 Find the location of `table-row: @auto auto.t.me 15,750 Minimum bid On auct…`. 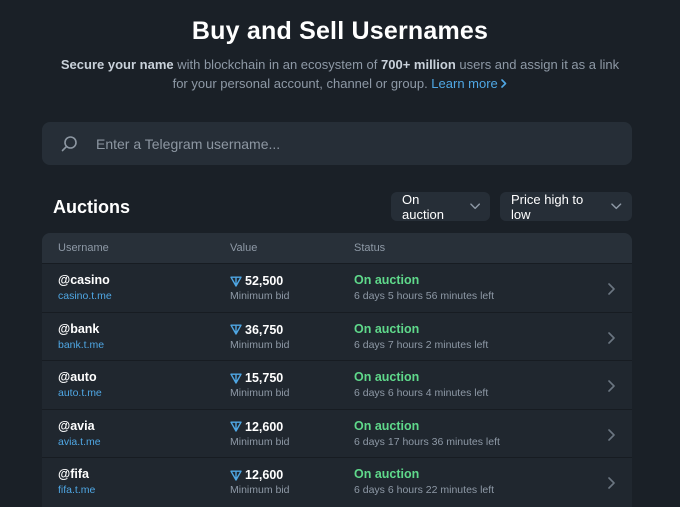

table-row: @auto auto.t.me 15,750 Minimum bid On auct… is located at coordinates (337, 384).